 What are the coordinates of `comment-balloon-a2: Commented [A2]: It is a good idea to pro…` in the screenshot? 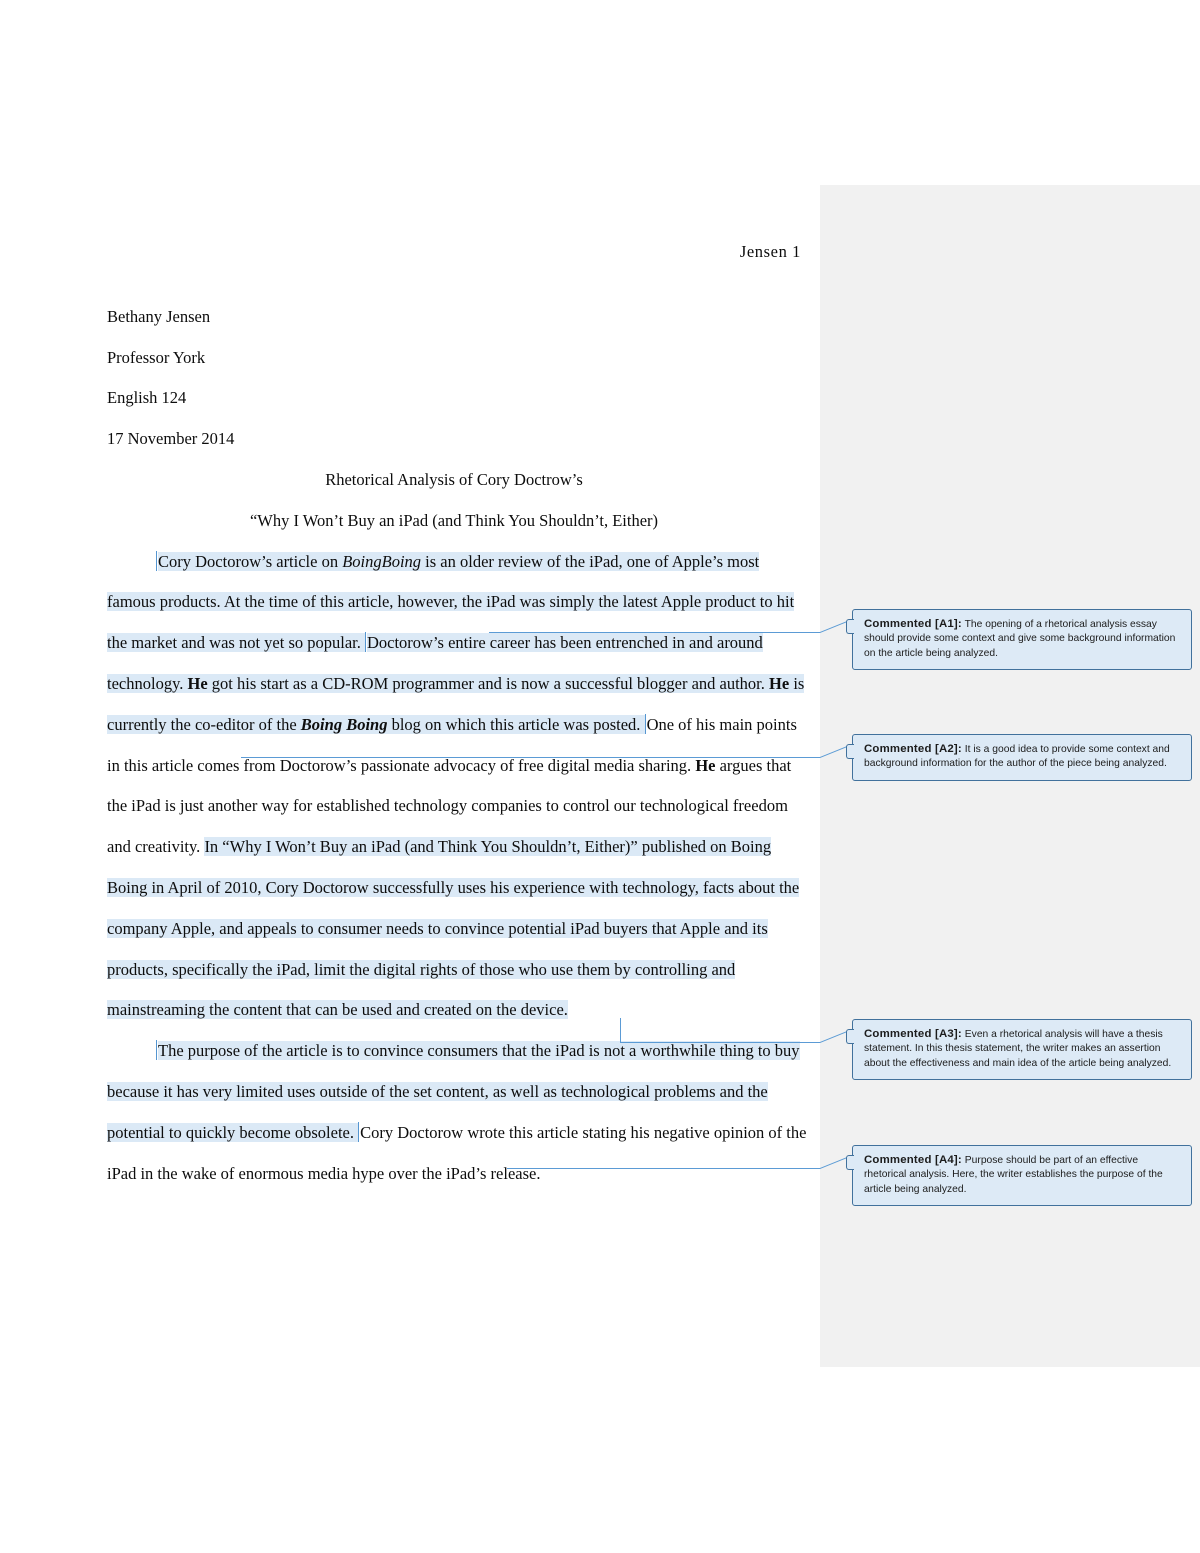 It's located at (1019, 757).